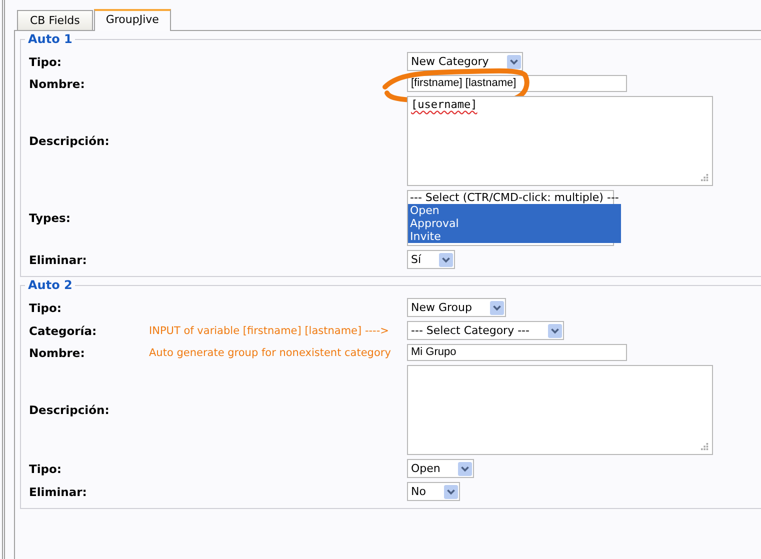 The width and height of the screenshot is (761, 559). I want to click on tab: GroupJive, so click(132, 20).